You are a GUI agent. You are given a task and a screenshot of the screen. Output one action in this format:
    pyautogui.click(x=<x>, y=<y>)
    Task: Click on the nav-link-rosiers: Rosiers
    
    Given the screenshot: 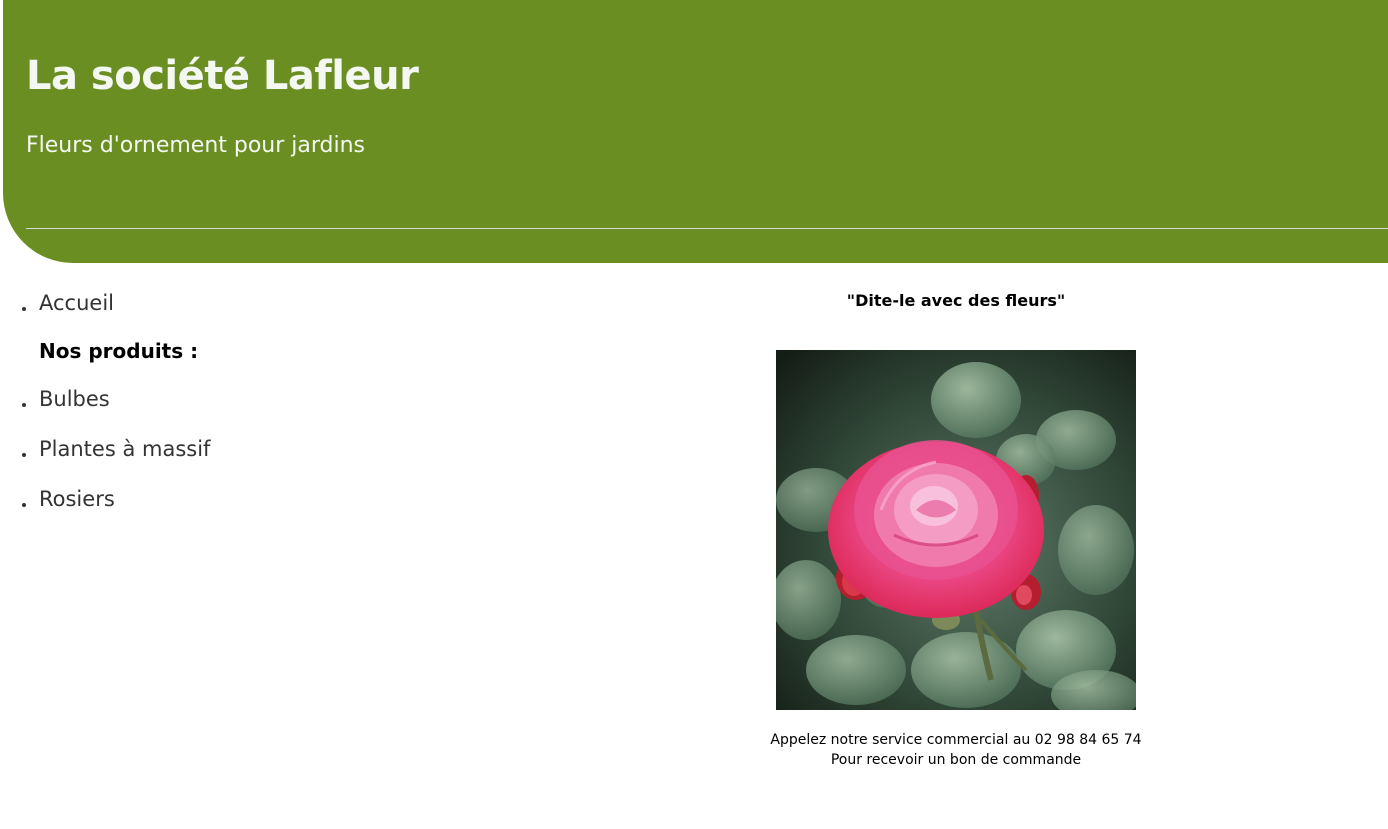 What is the action you would take?
    pyautogui.click(x=68, y=499)
    